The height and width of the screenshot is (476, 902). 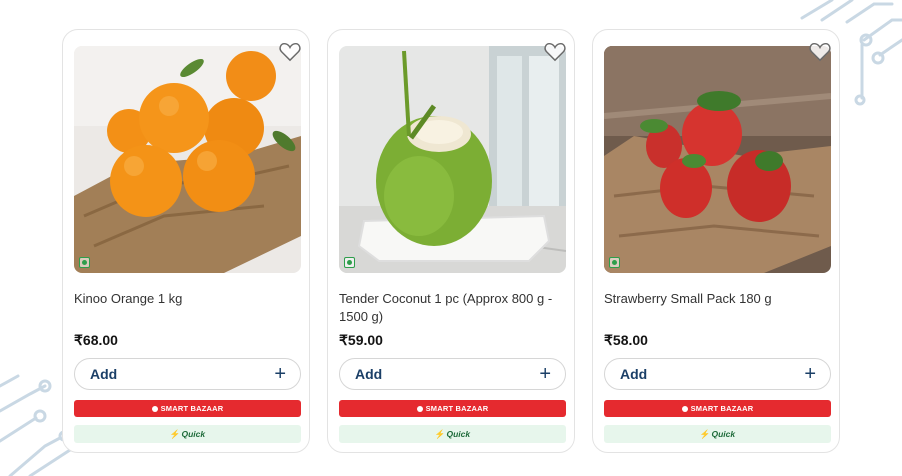 I want to click on product-price: ₹68.00, so click(x=96, y=340).